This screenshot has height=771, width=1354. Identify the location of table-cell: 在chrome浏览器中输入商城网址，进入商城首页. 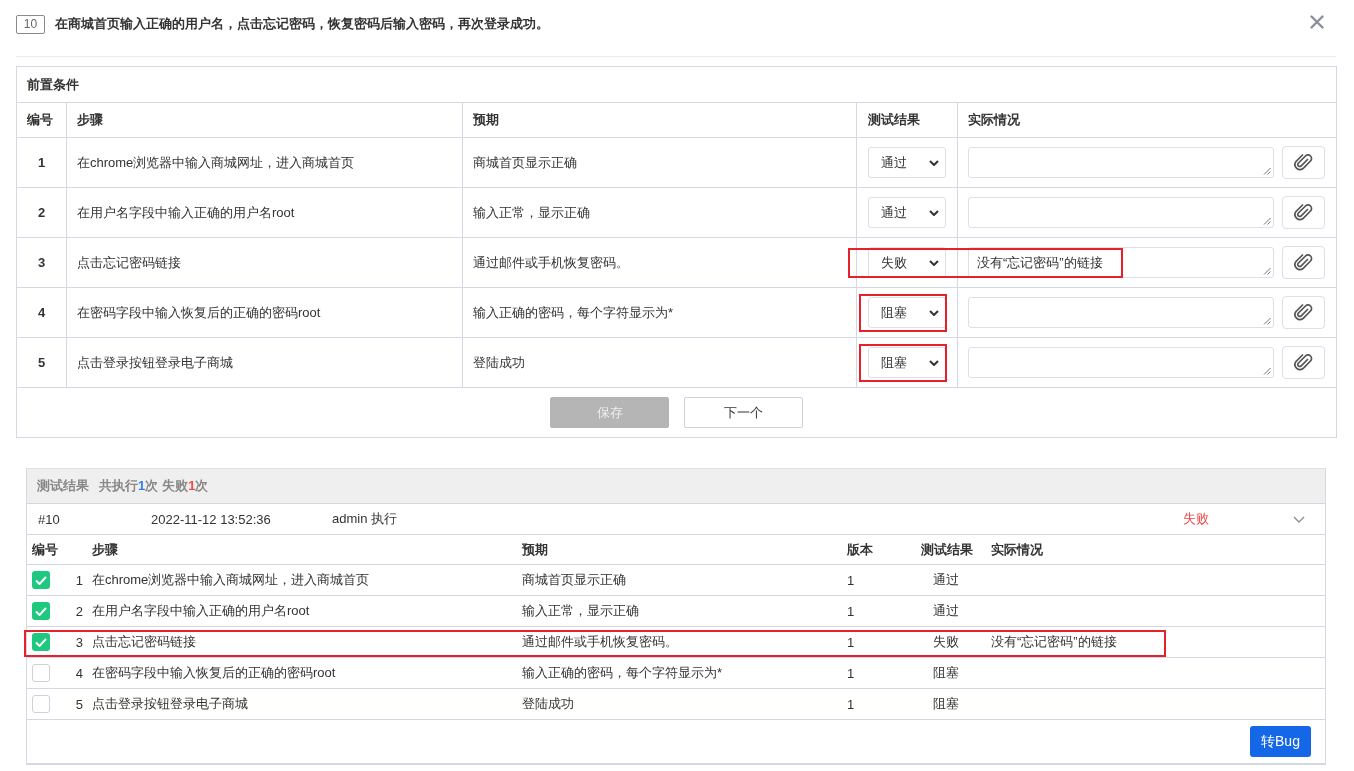
(264, 162).